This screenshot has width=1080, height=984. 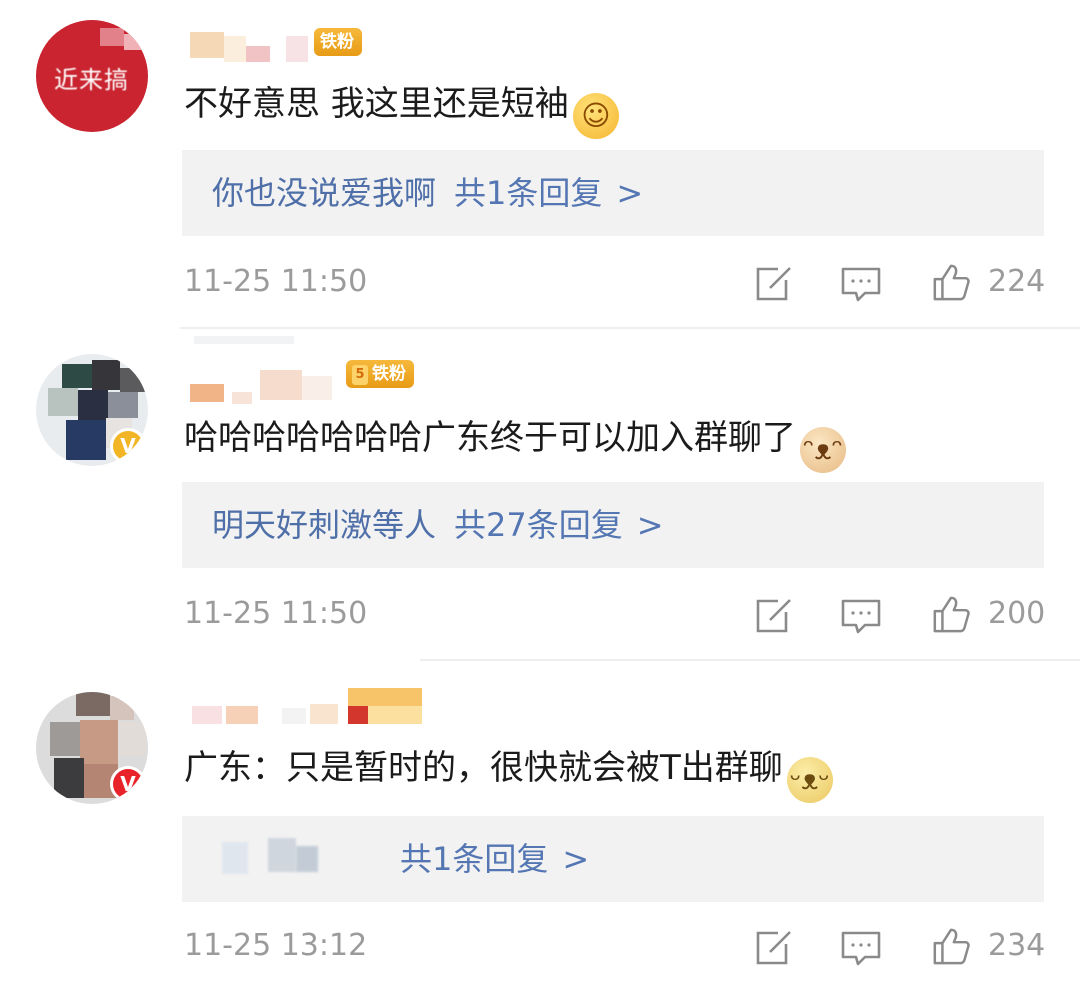 I want to click on smile-emoji-icon: ☺, so click(x=595, y=116).